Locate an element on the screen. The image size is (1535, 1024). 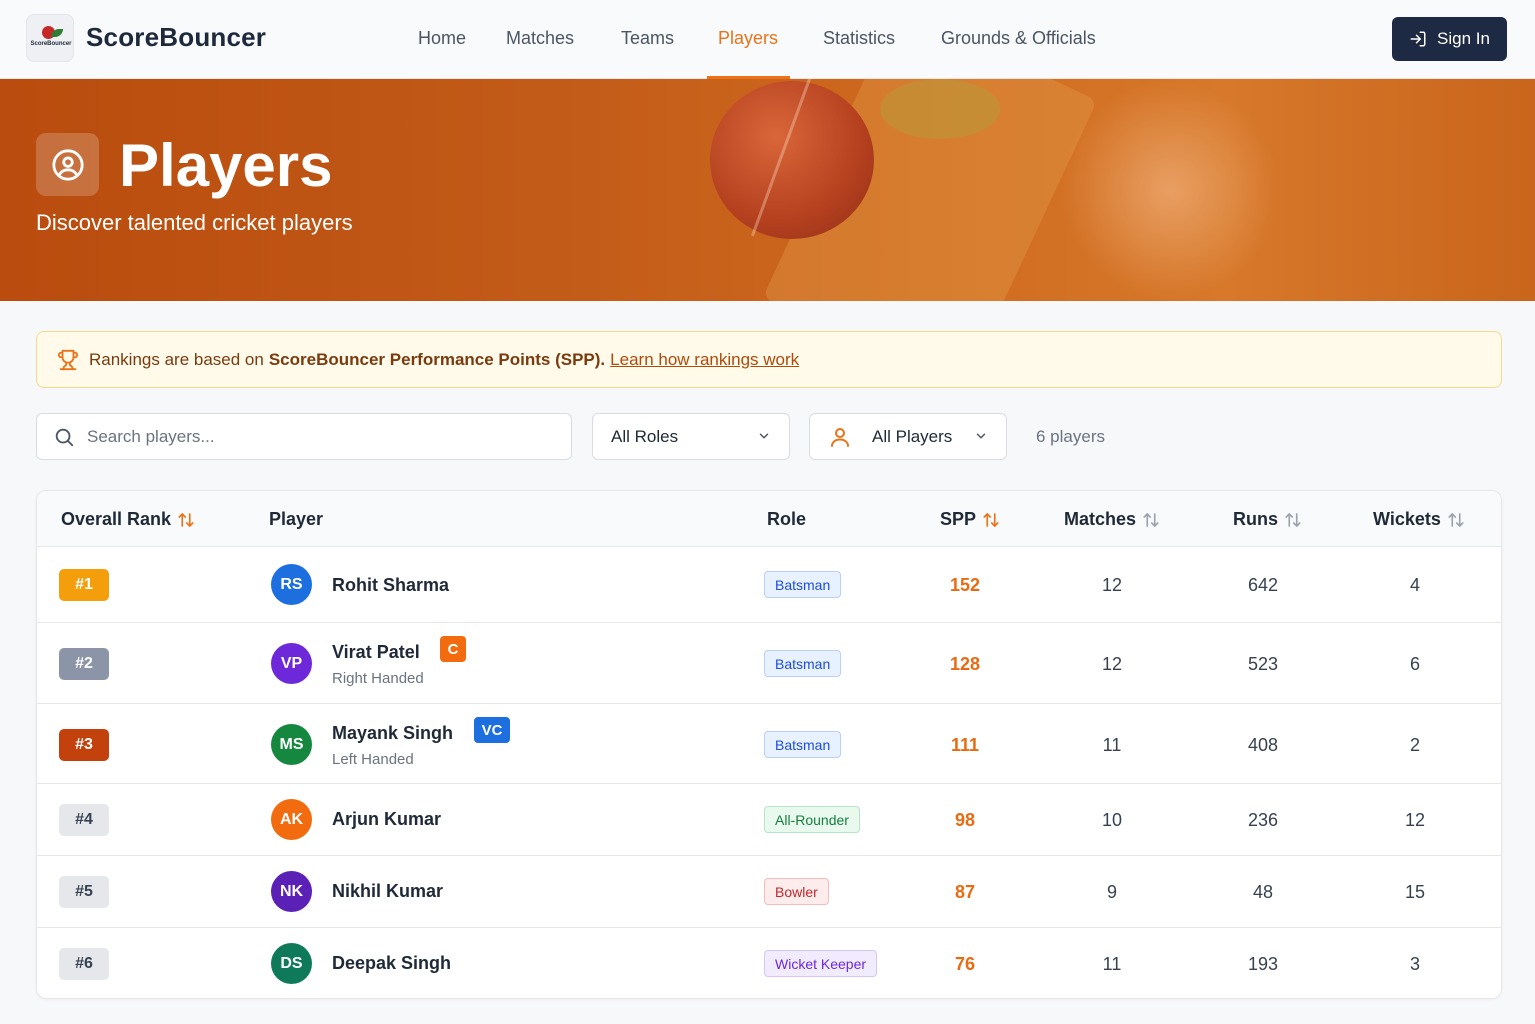
header-label: Runs is located at coordinates (1255, 519).